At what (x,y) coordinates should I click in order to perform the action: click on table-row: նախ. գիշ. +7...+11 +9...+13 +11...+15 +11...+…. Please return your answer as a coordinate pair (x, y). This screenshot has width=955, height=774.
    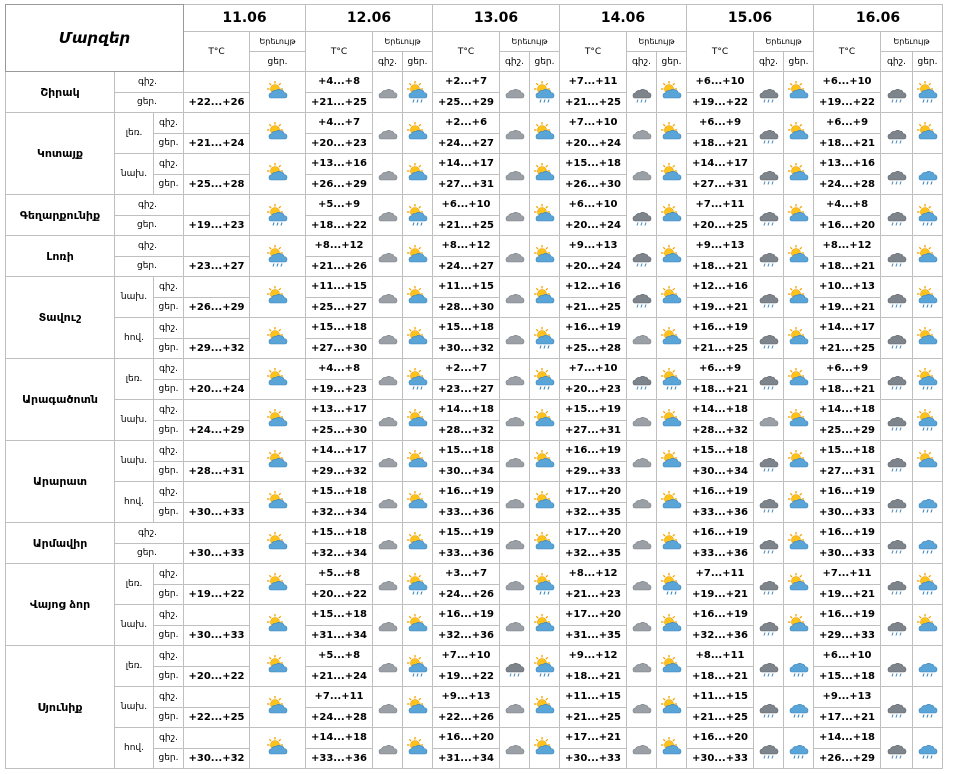
    Looking at the image, I should click on (474, 707).